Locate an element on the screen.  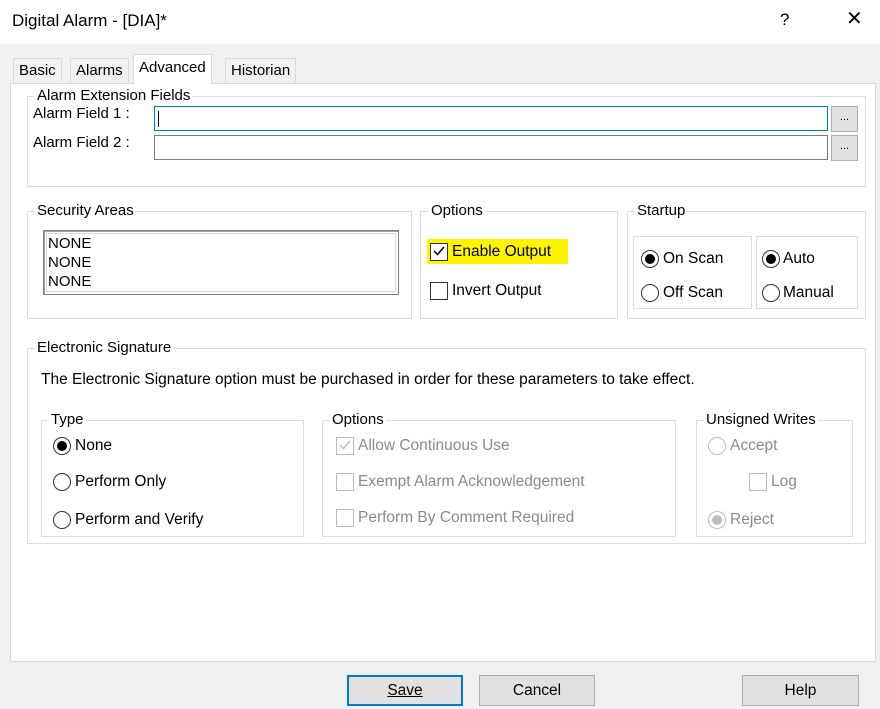
alarm-field-2-input is located at coordinates (491, 147).